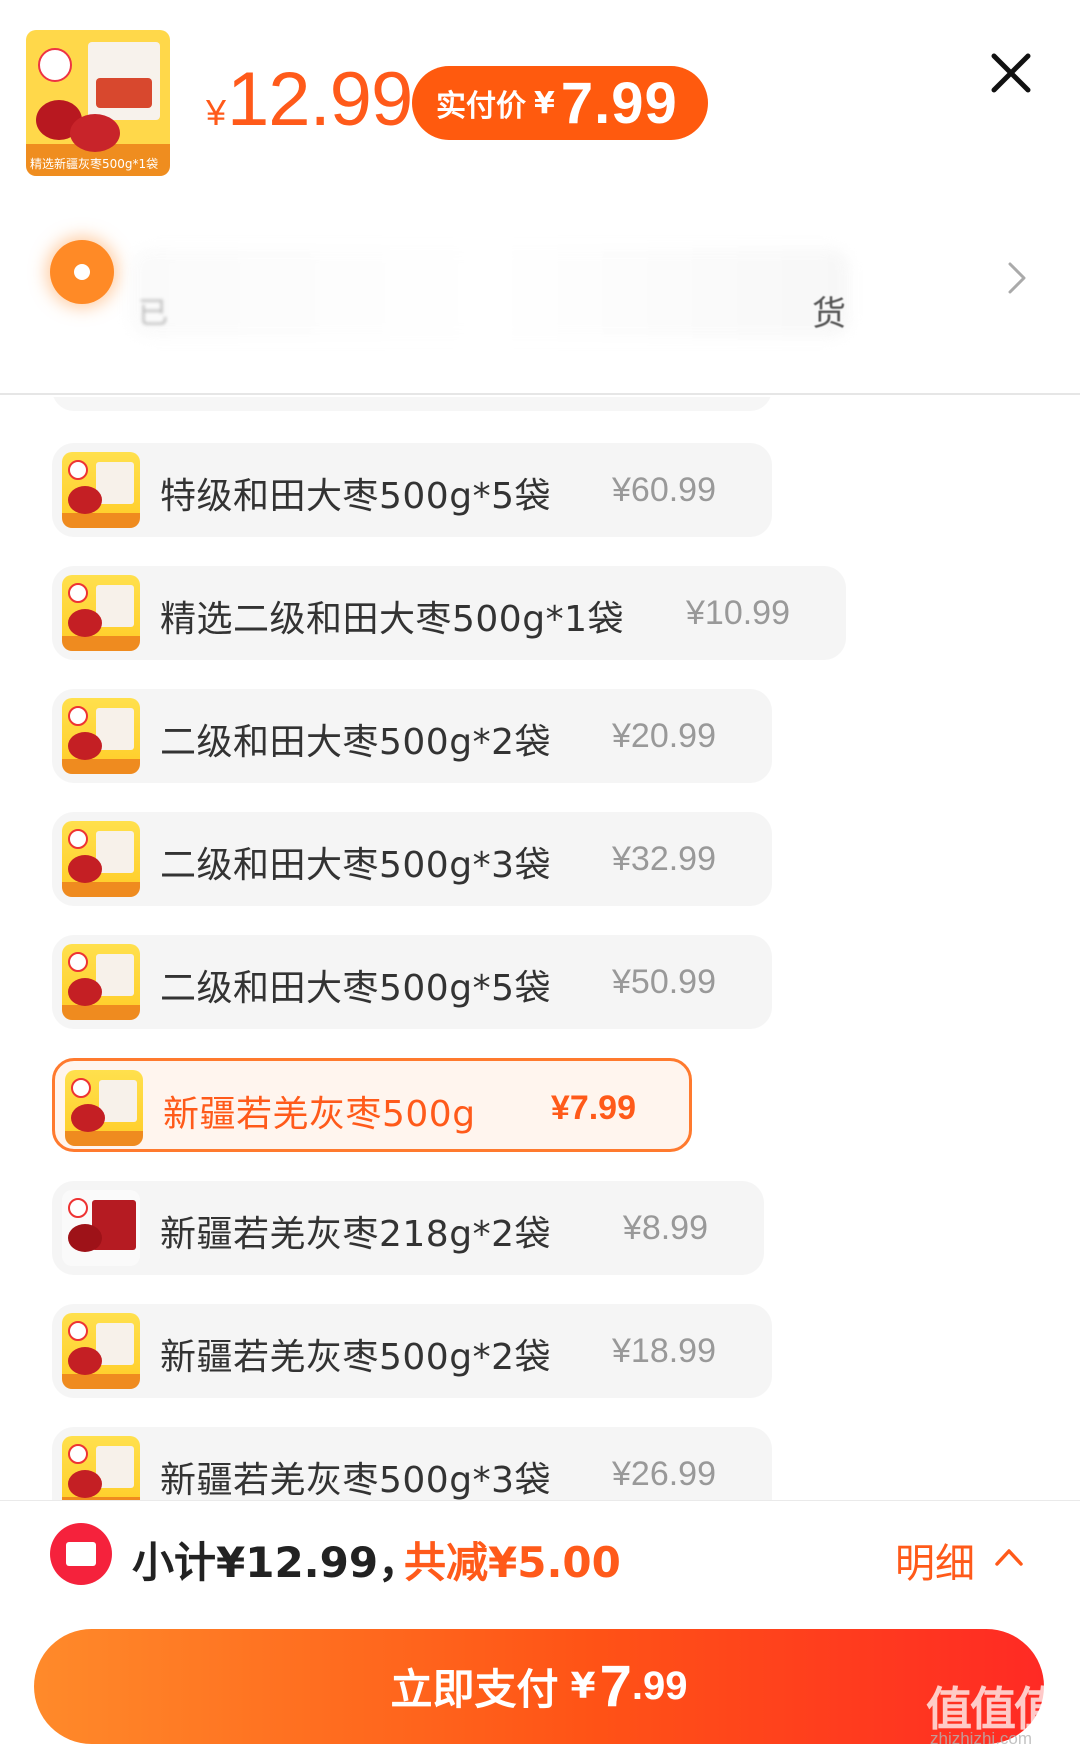 Image resolution: width=1080 pixels, height=1760 pixels. Describe the element at coordinates (124, 81) in the screenshot. I see `package-image` at that location.